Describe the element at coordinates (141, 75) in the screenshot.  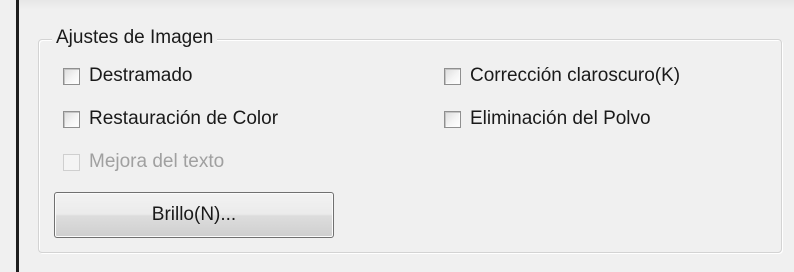
I see `descreening-label: Destramado` at that location.